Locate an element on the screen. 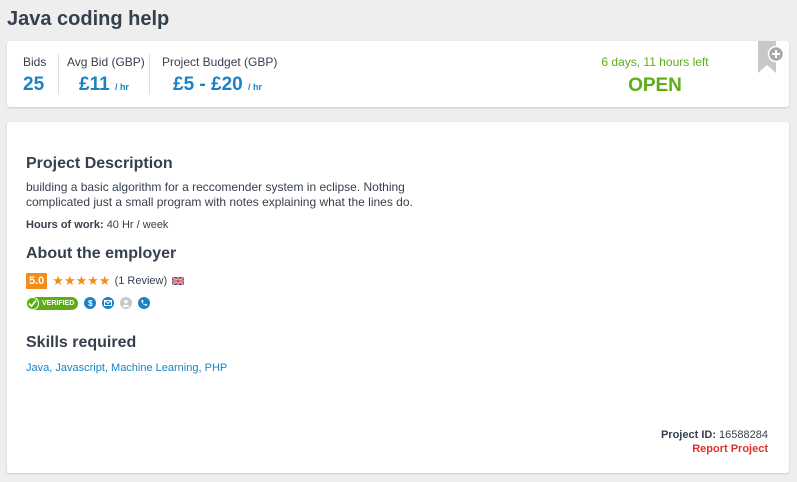  report-project-link: Report Project is located at coordinates (730, 449).